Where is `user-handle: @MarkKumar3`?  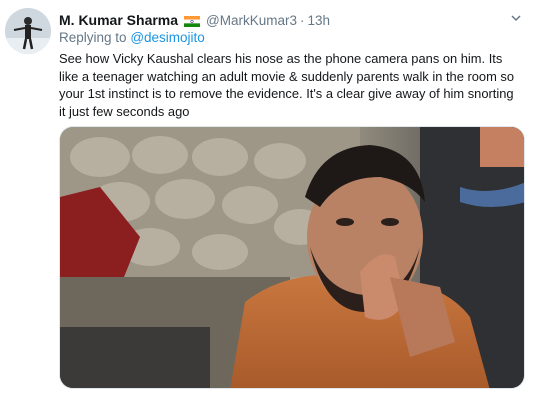
user-handle: @MarkKumar3 is located at coordinates (251, 20).